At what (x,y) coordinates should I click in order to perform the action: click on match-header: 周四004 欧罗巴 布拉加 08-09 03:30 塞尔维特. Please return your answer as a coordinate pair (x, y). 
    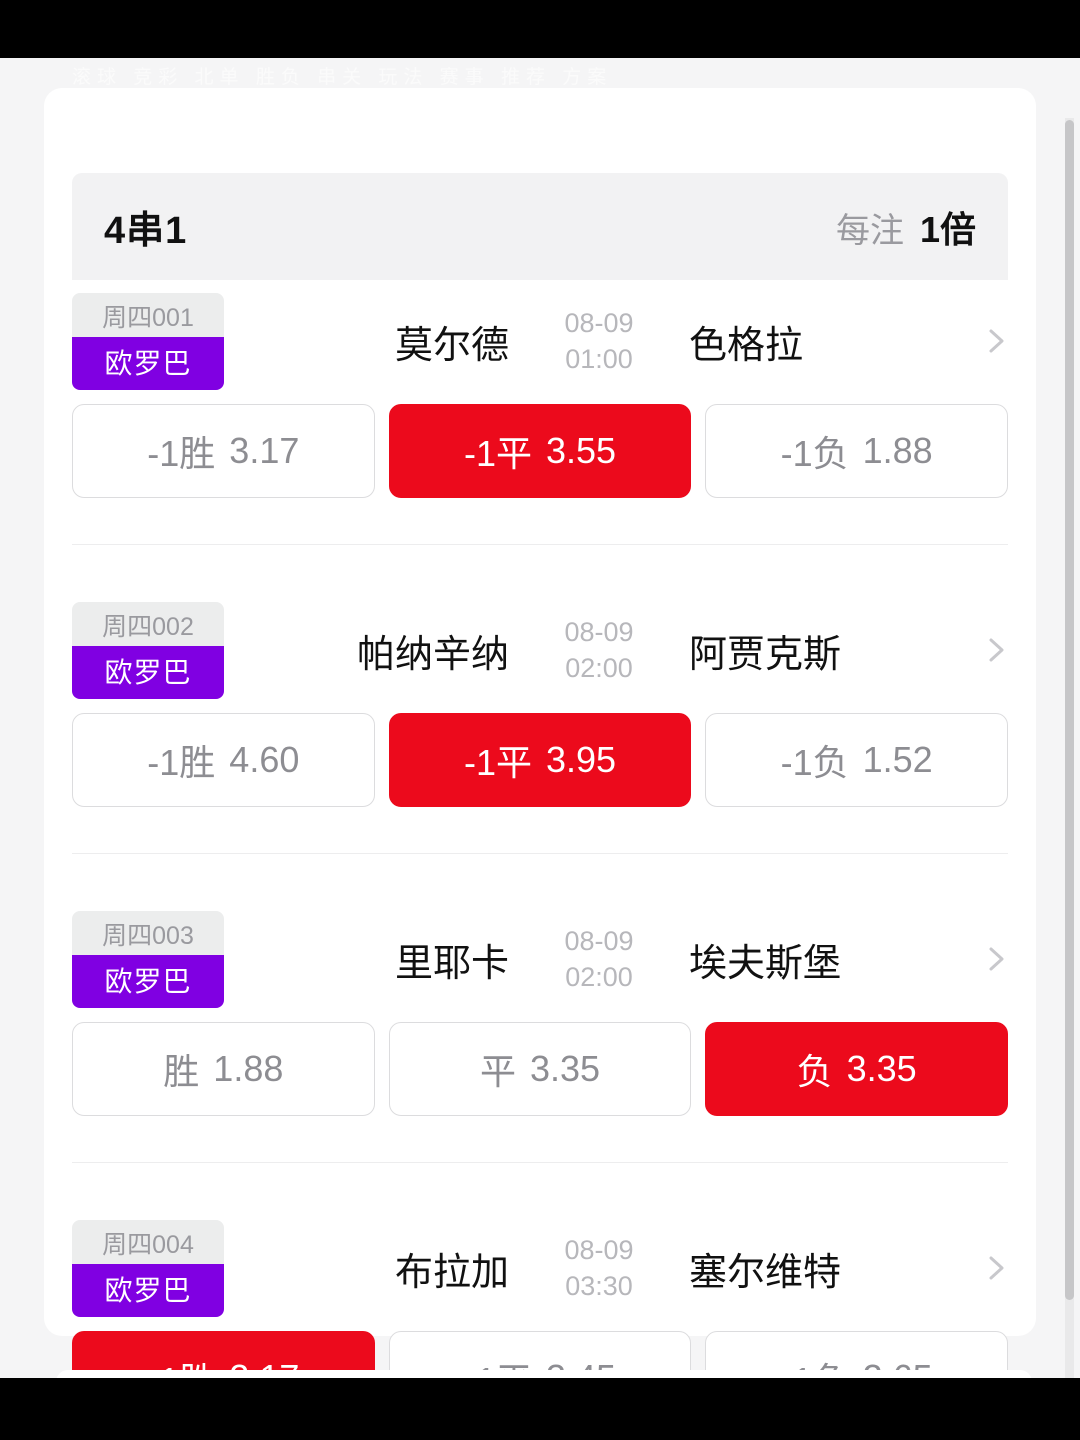
    Looking at the image, I should click on (540, 1268).